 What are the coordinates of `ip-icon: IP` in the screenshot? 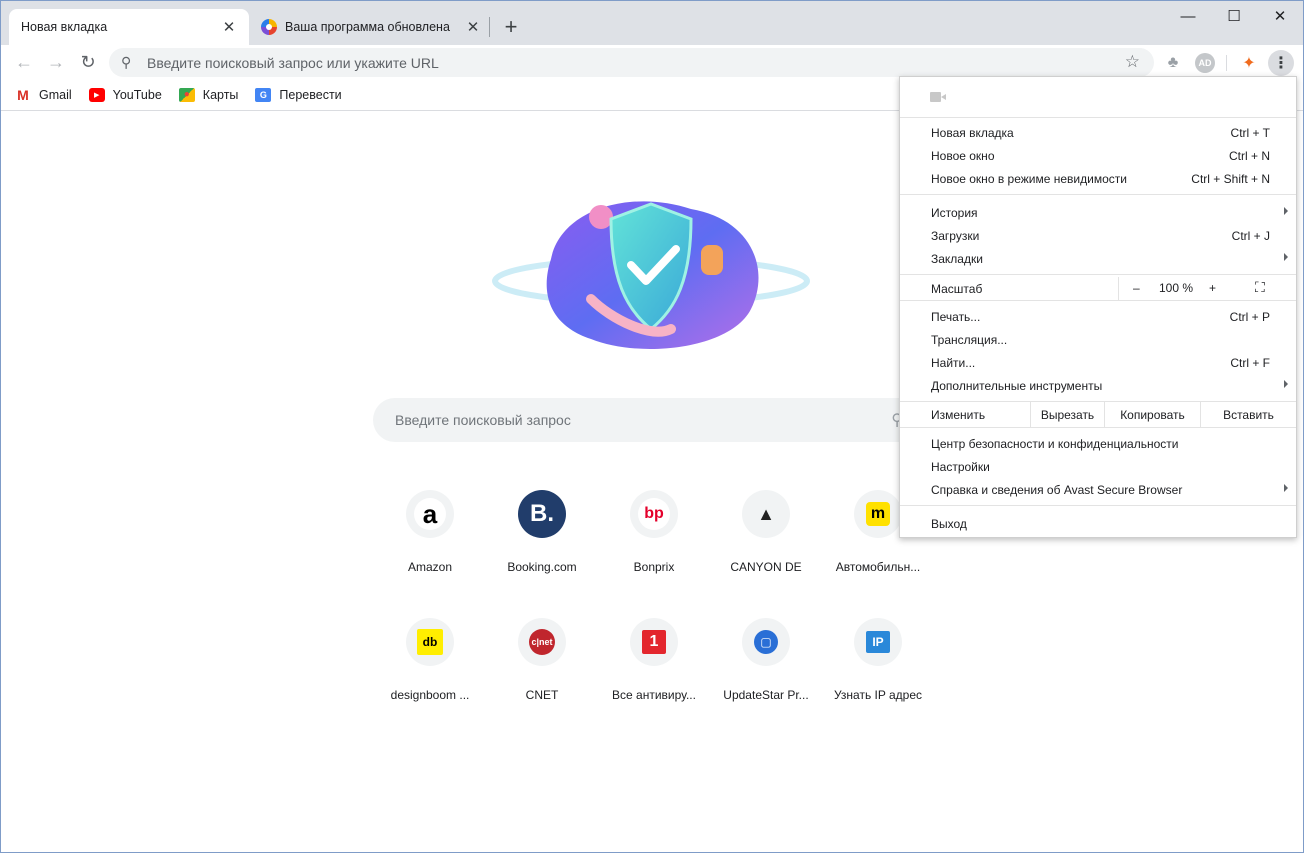 It's located at (878, 642).